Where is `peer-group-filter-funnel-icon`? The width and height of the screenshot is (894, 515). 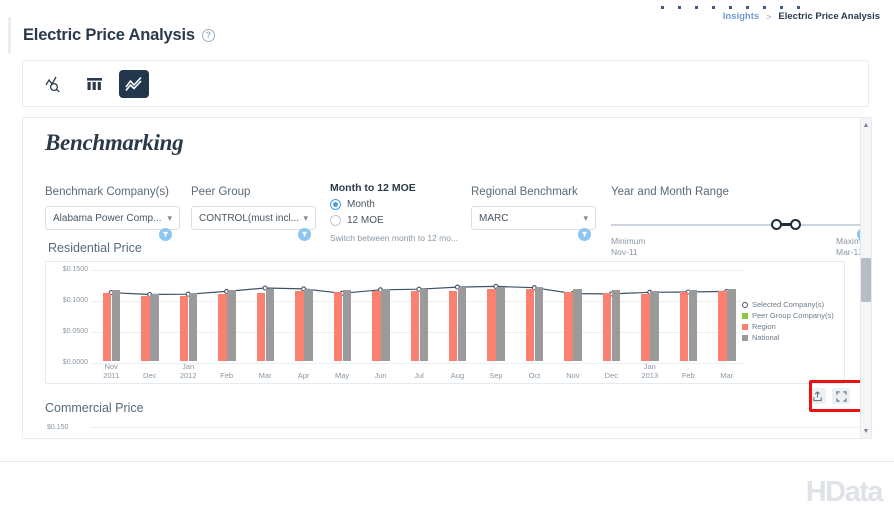
peer-group-filter-funnel-icon is located at coordinates (304, 234).